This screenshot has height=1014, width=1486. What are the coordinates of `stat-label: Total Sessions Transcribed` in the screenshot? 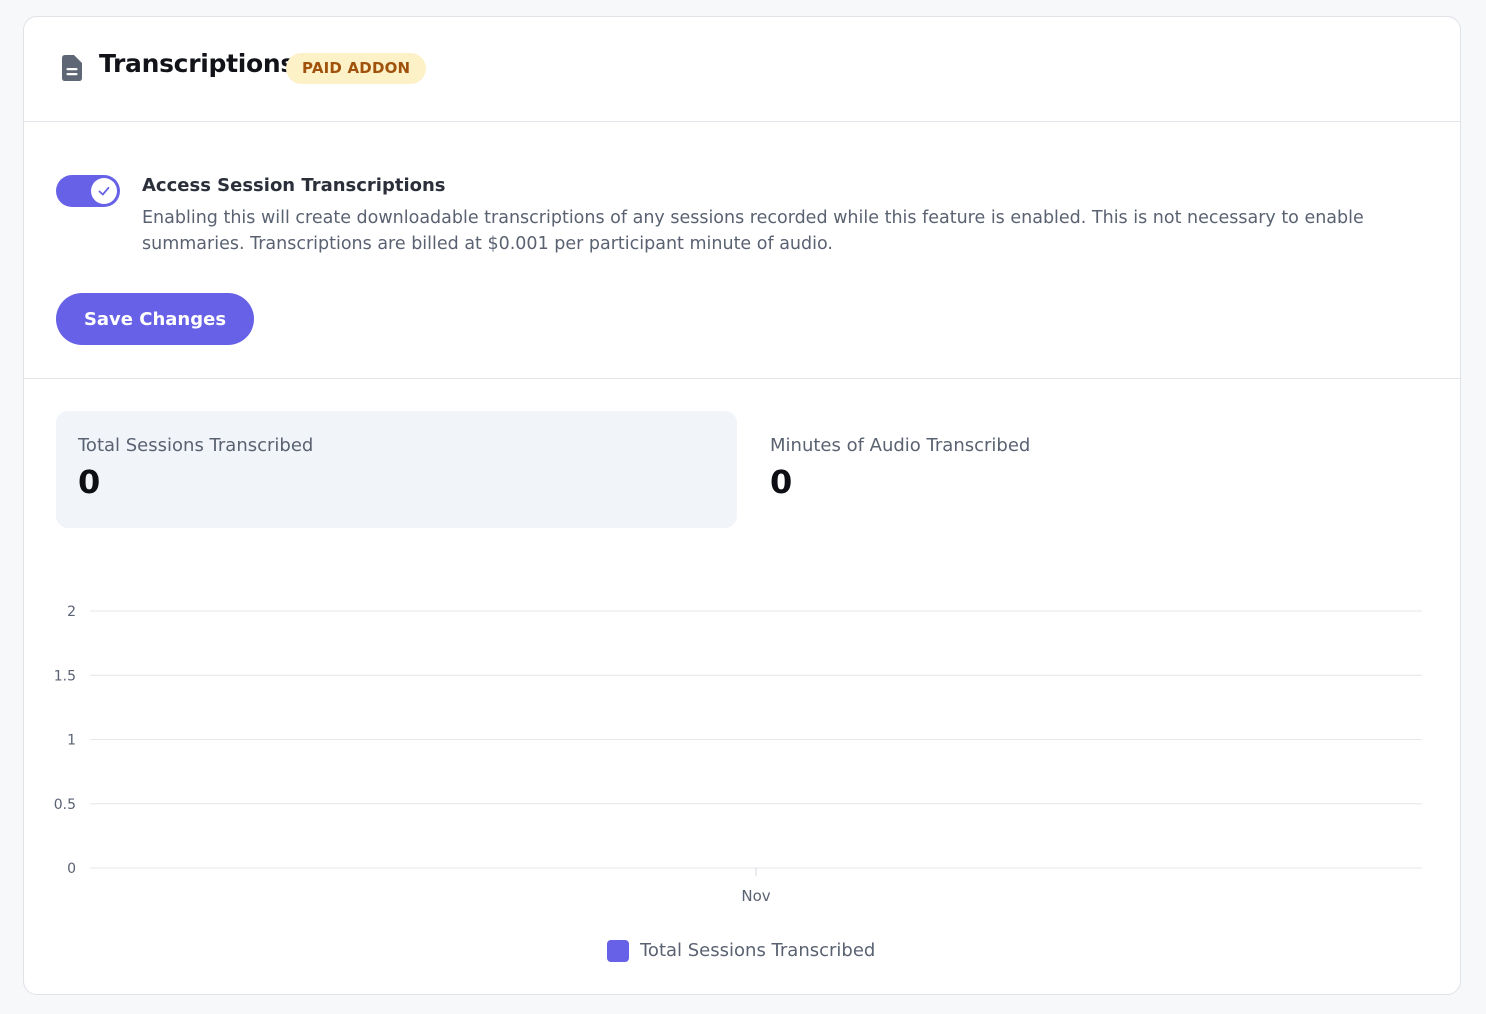 It's located at (196, 445).